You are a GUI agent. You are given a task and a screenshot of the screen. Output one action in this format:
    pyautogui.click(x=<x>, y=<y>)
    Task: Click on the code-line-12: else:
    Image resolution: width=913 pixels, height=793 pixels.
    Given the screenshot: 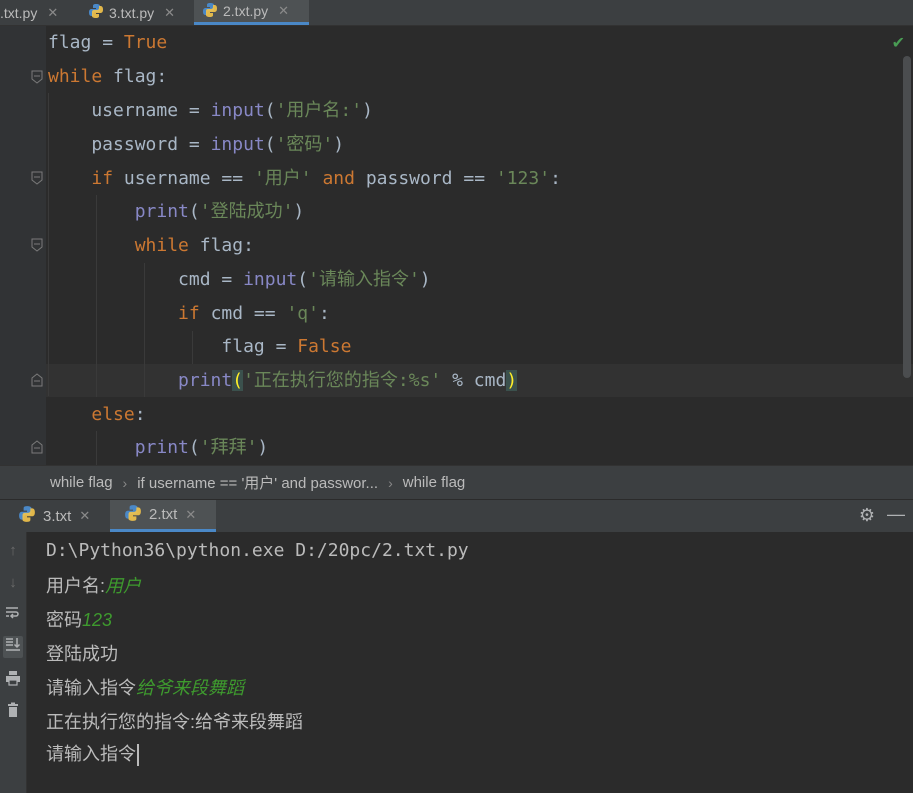 What is the action you would take?
    pyautogui.click(x=97, y=414)
    